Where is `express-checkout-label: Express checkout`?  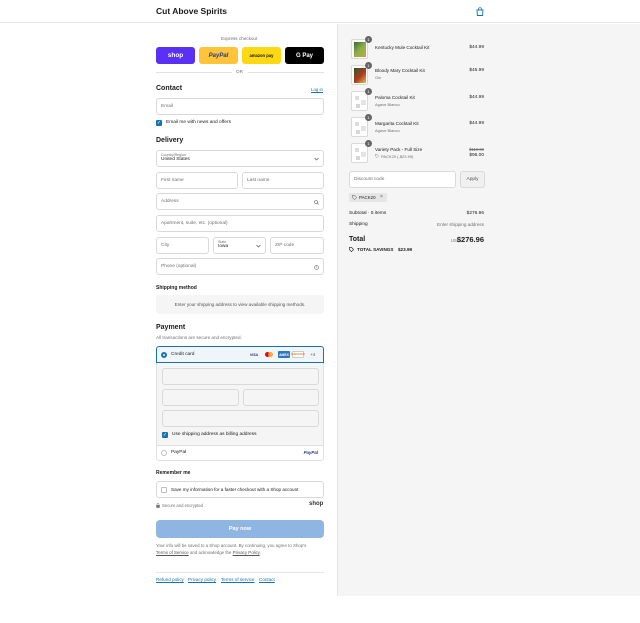
express-checkout-label: Express checkout is located at coordinates (239, 38).